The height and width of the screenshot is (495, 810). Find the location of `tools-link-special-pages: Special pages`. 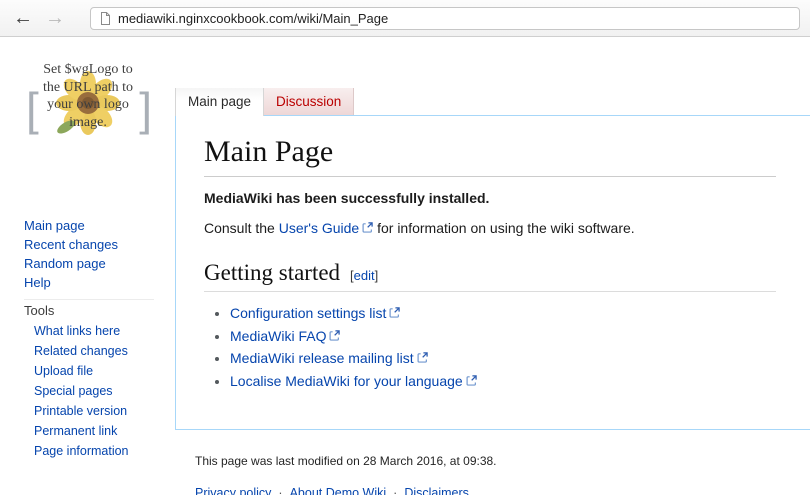

tools-link-special-pages: Special pages is located at coordinates (73, 391).